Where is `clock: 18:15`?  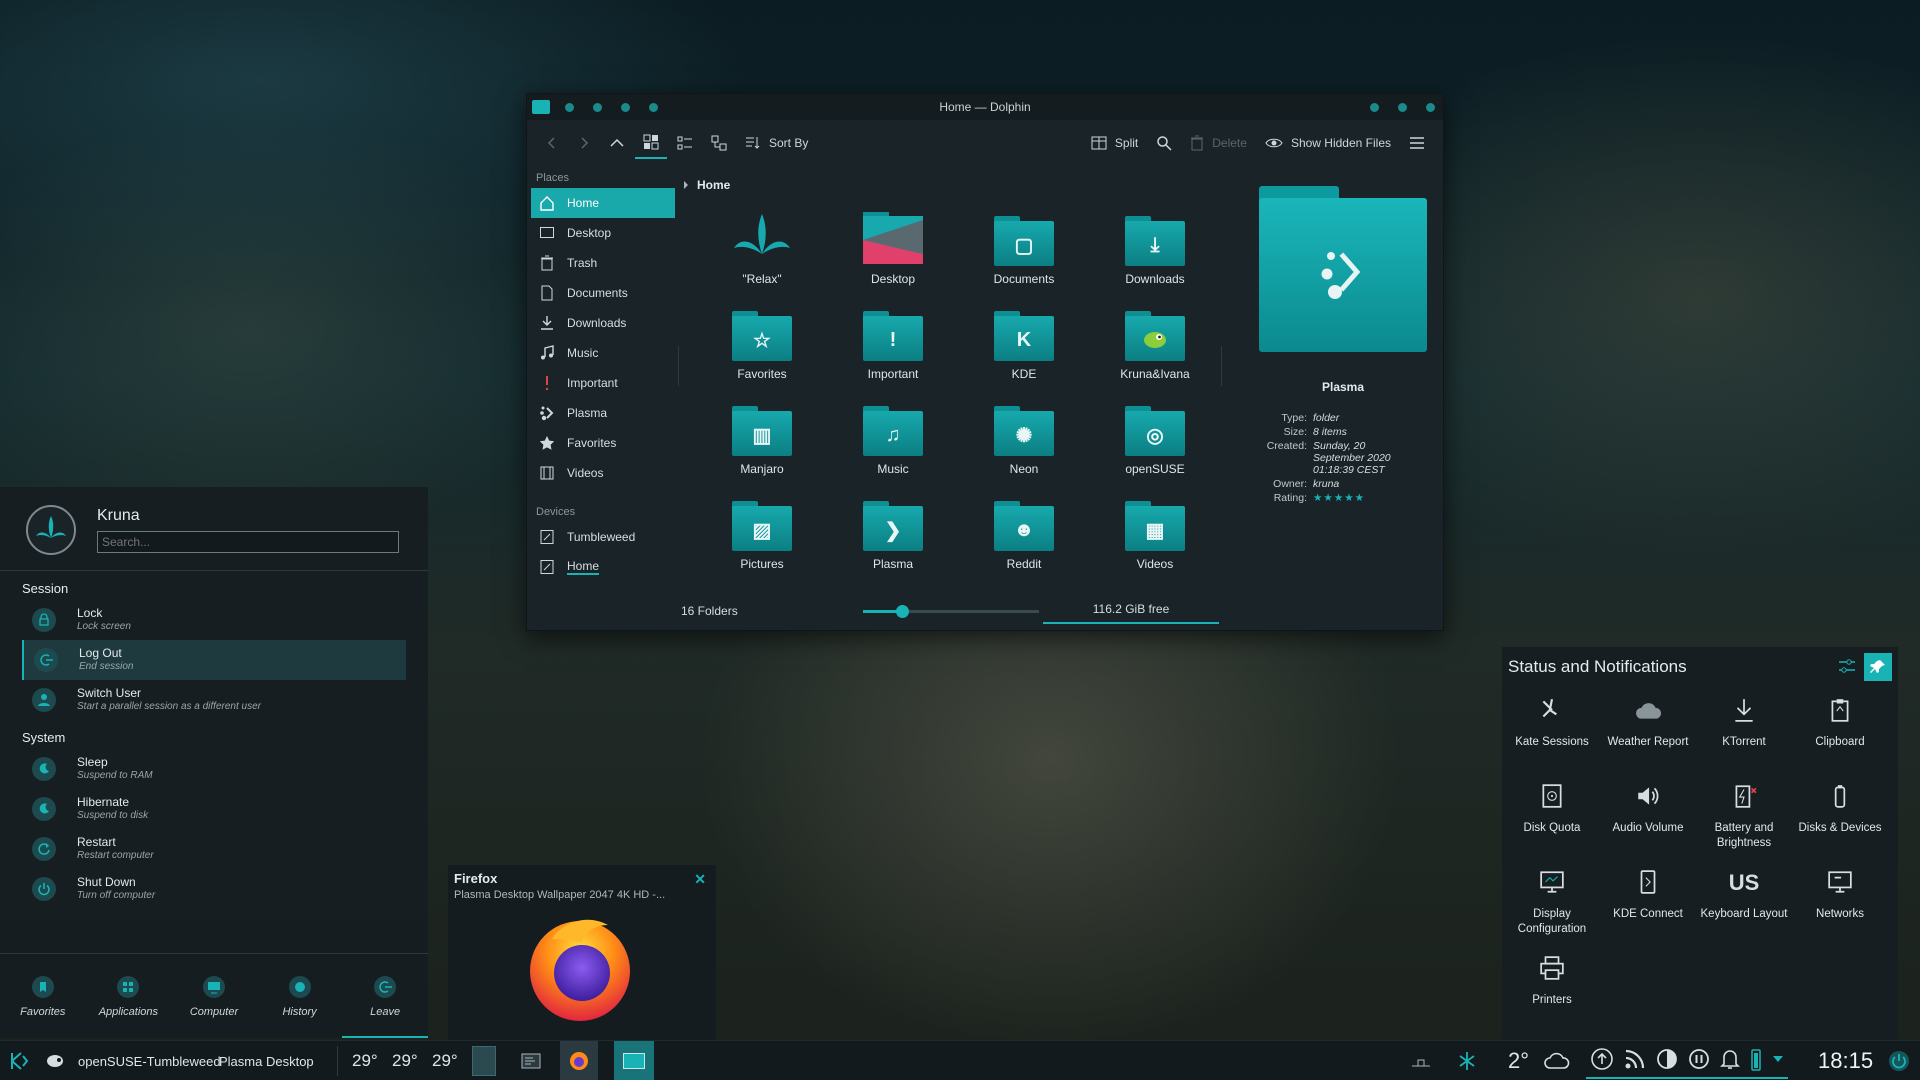 clock: 18:15 is located at coordinates (1845, 1060).